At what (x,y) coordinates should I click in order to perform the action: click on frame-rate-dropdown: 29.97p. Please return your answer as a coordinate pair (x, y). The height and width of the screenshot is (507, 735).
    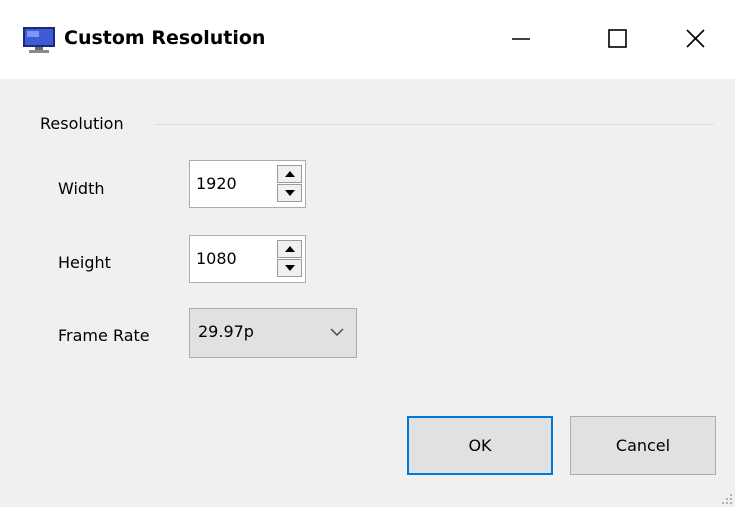
    Looking at the image, I should click on (273, 333).